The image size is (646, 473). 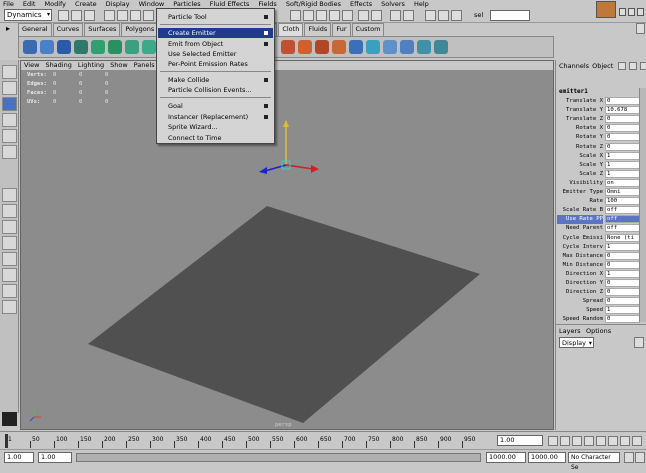 I want to click on channel-row: Scale Z1, so click(x=598, y=174).